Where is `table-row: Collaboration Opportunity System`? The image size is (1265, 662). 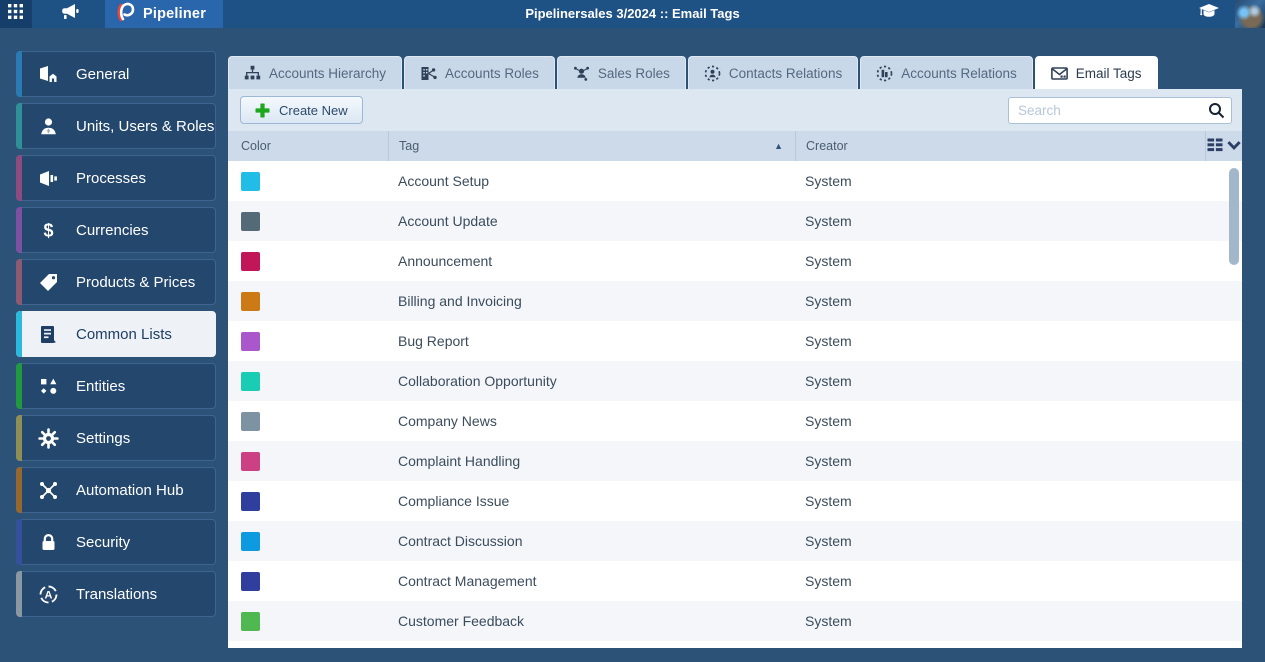
table-row: Collaboration Opportunity System is located at coordinates (735, 381).